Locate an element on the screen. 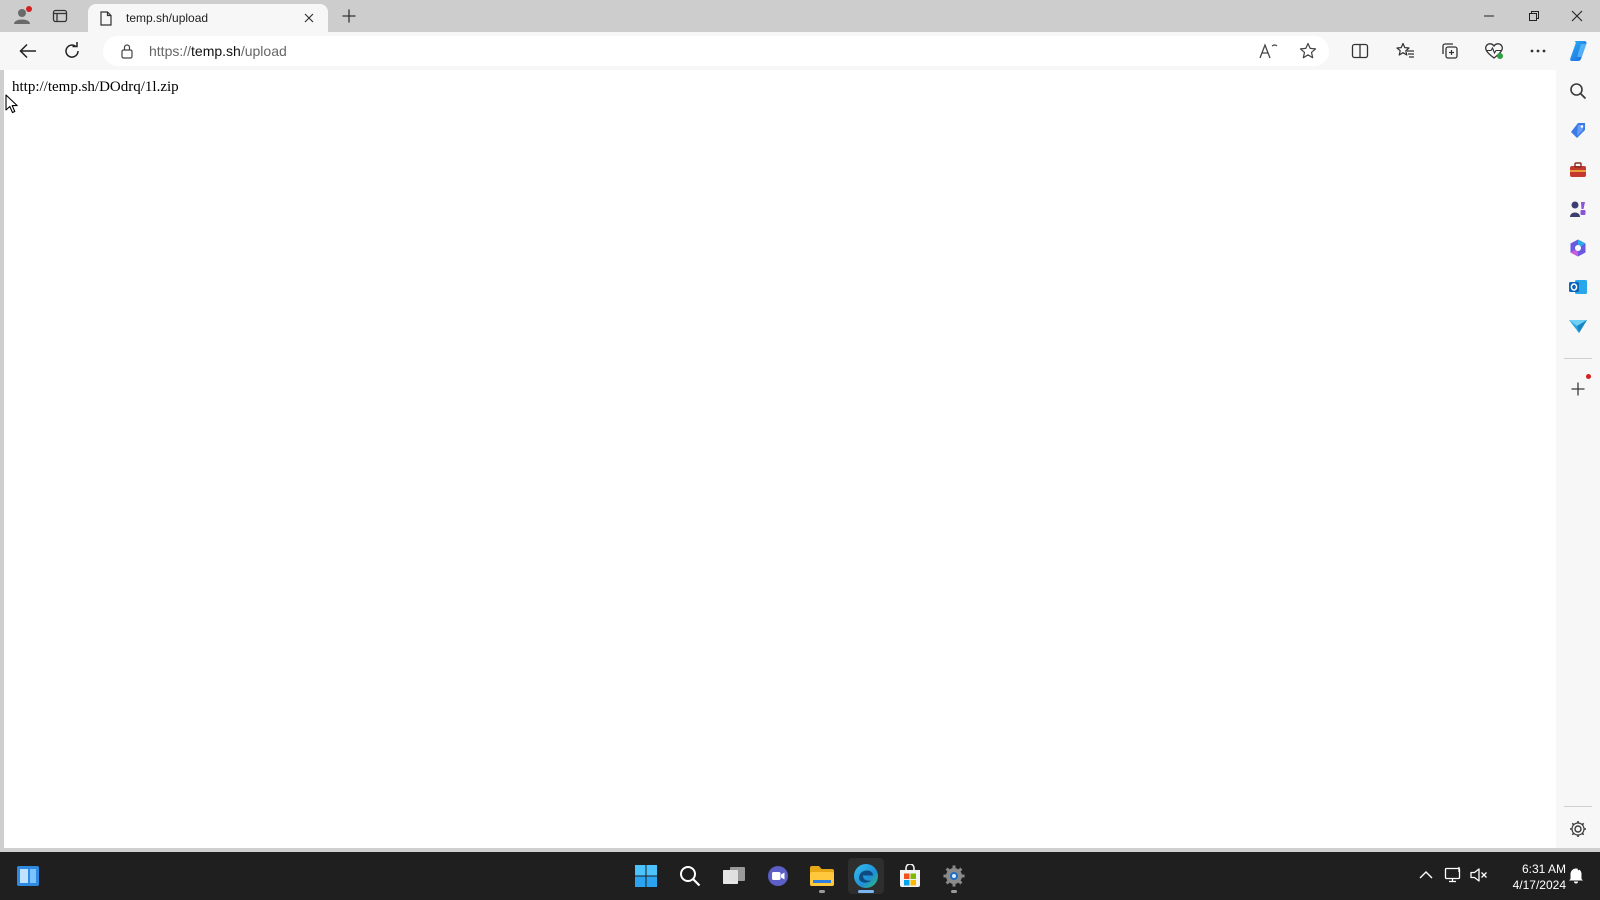  meet-button is located at coordinates (778, 876).